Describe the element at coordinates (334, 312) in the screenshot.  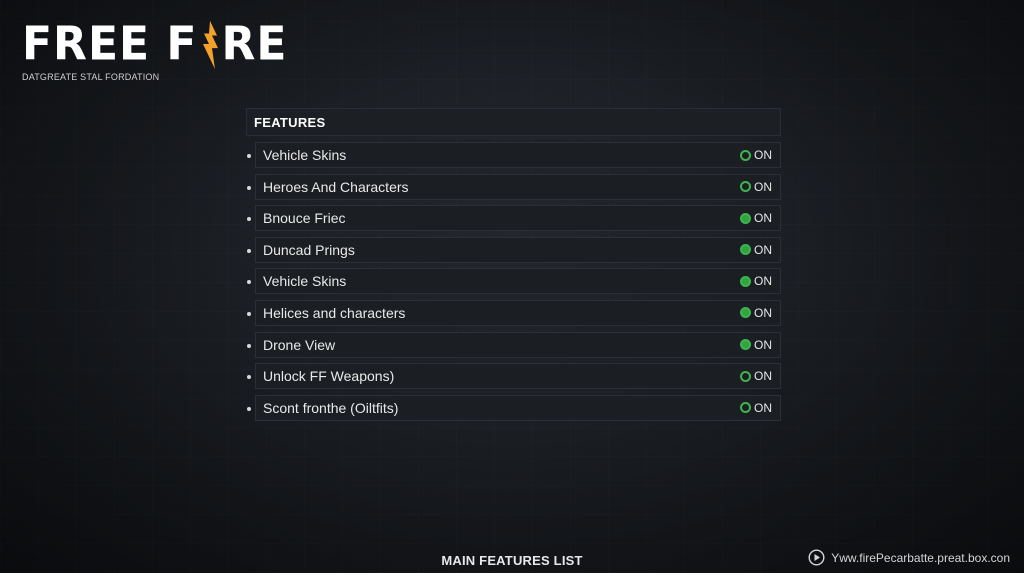
I see `feature-label: Helices and characters` at that location.